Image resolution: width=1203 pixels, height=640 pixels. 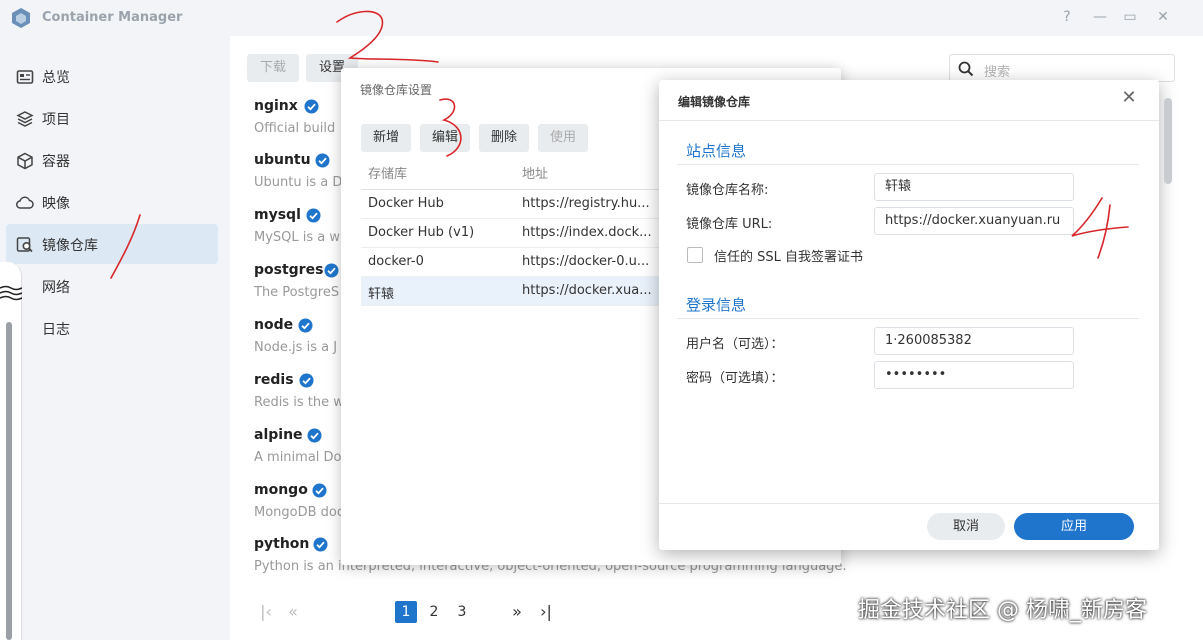 What do you see at coordinates (504, 138) in the screenshot?
I see `delete-button: 删除` at bounding box center [504, 138].